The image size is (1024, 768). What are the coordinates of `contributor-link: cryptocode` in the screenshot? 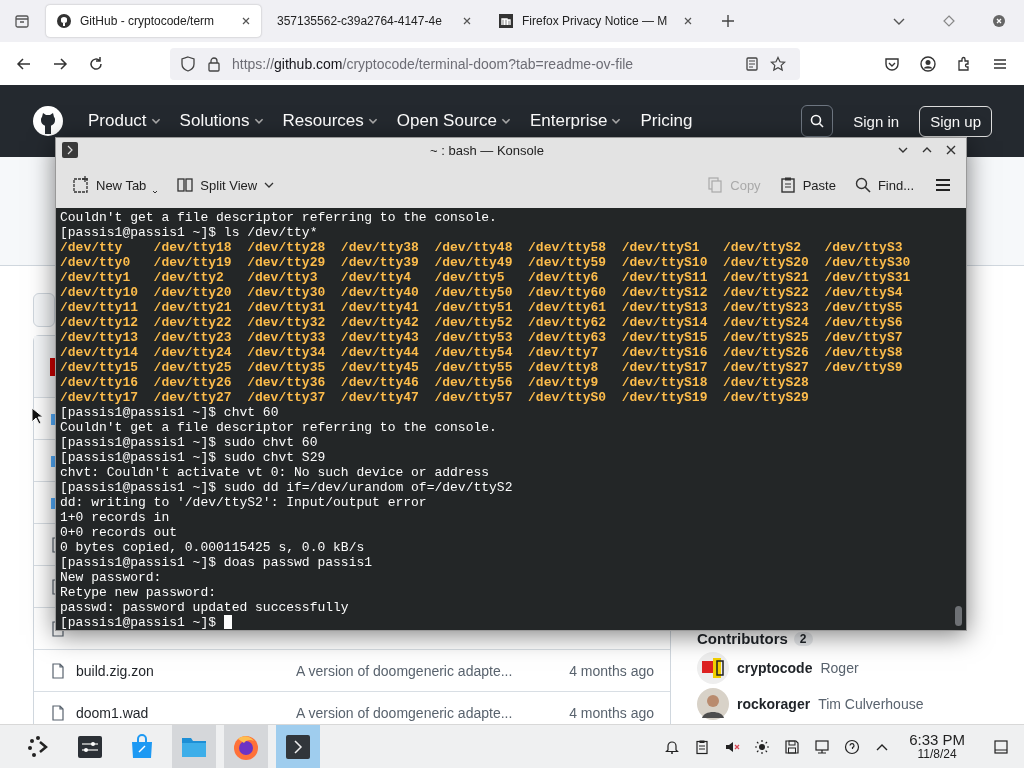 It's located at (775, 668).